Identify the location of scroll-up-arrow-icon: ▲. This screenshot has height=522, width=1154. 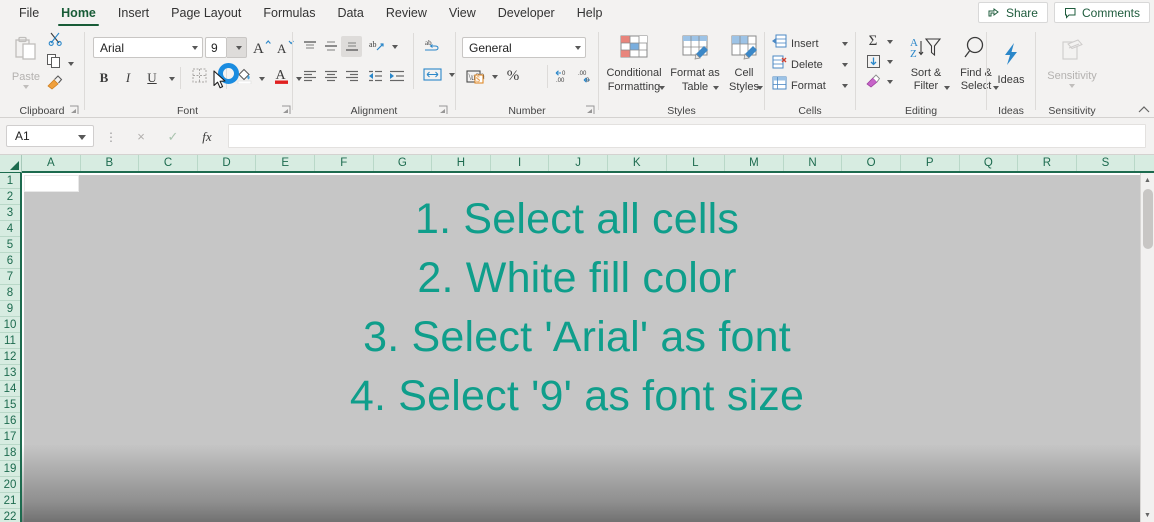
(1147, 180).